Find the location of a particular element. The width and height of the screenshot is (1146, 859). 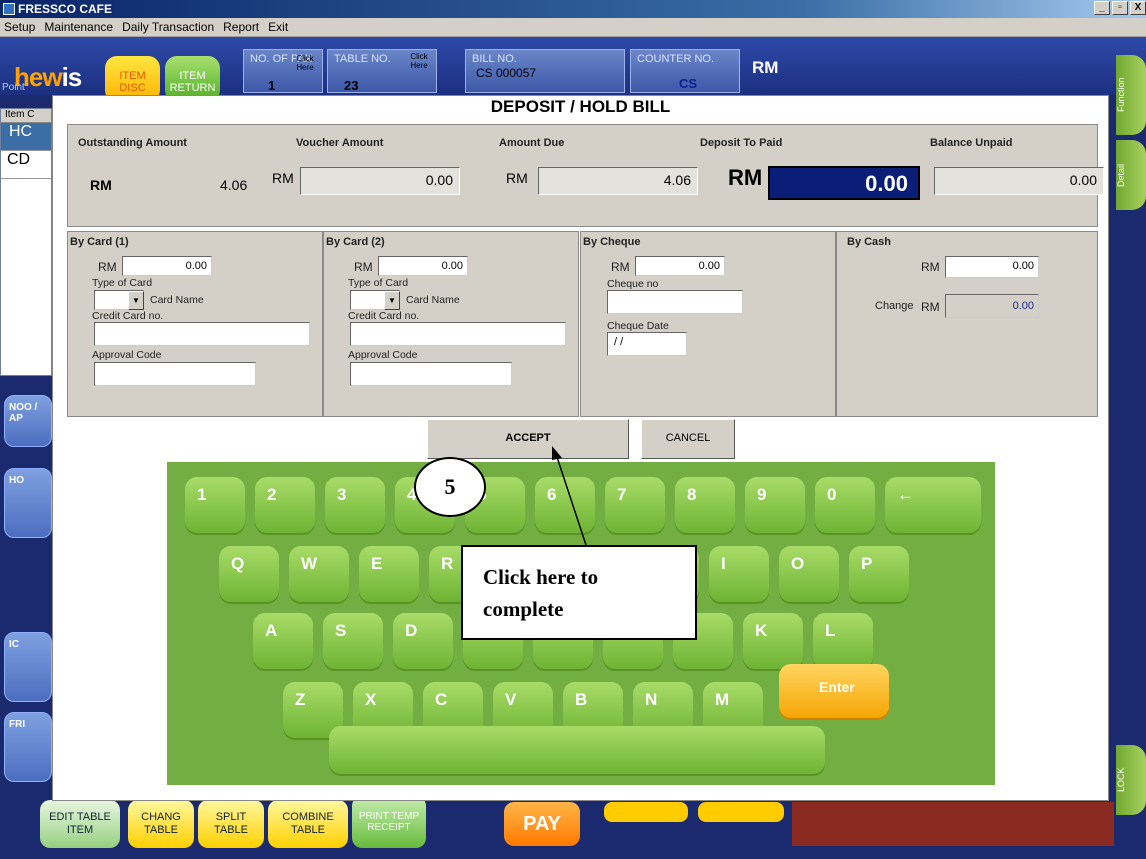

key-p: P is located at coordinates (879, 575).